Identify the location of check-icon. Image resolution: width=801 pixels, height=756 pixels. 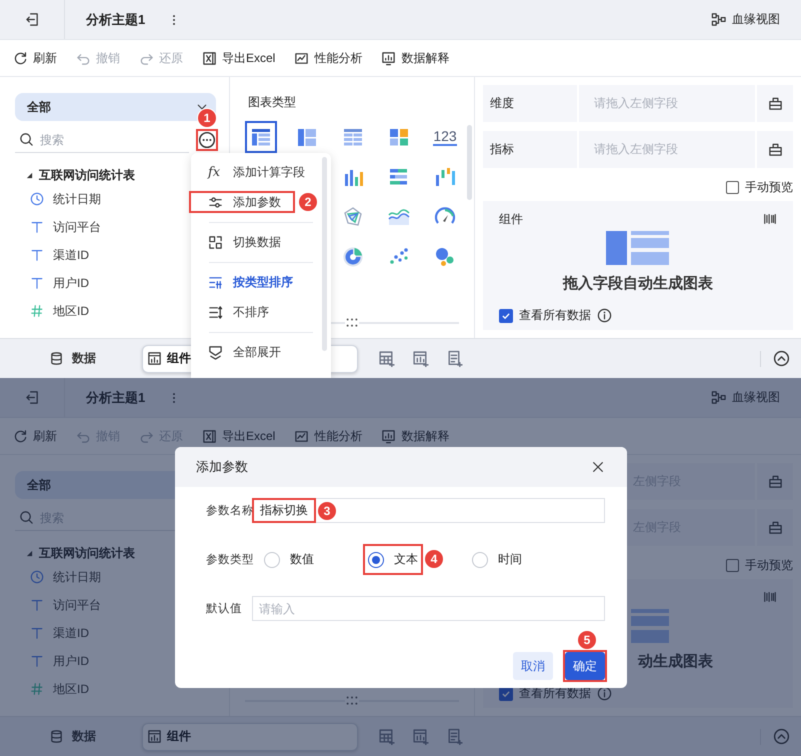
(506, 315).